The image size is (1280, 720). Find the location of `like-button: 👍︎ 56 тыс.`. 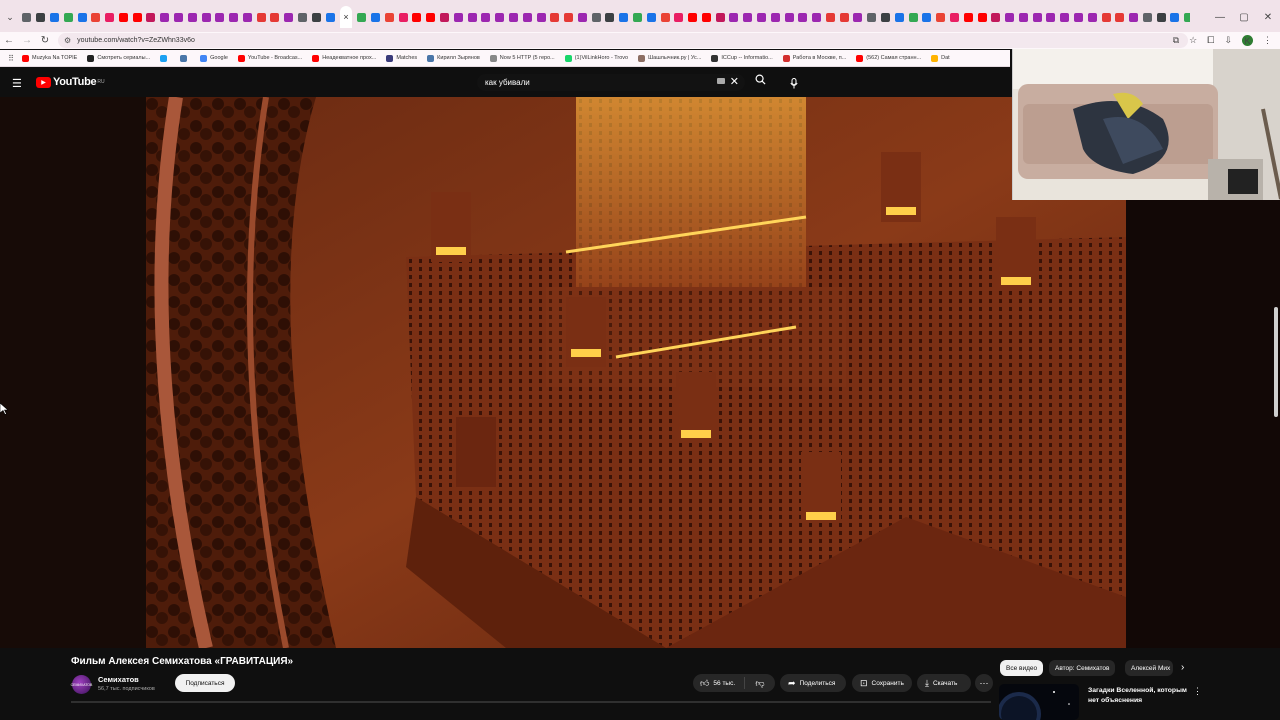

like-button: 👍︎ 56 тыс. is located at coordinates (719, 683).